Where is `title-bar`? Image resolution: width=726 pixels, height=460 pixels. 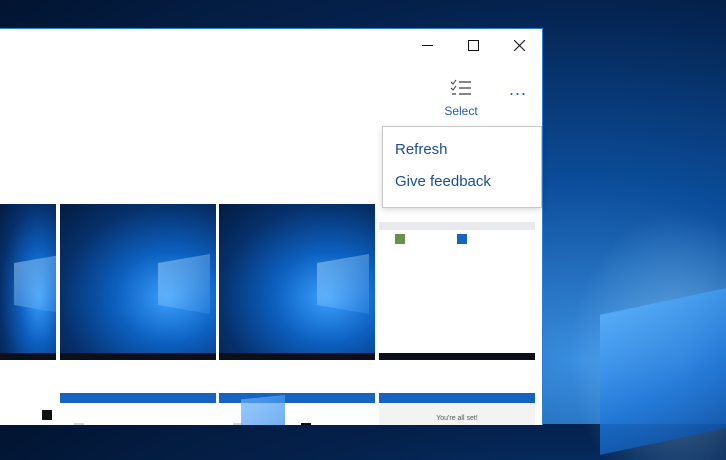 title-bar is located at coordinates (473, 45).